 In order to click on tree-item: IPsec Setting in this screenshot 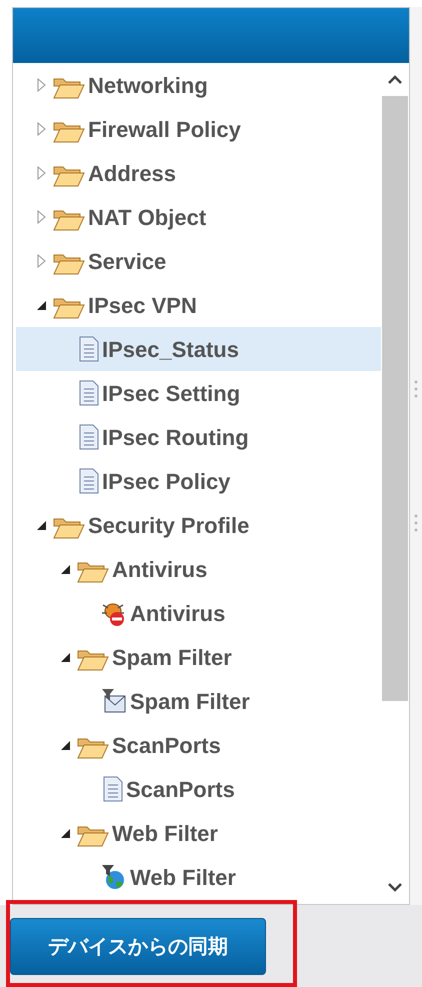, I will do `click(198, 393)`.